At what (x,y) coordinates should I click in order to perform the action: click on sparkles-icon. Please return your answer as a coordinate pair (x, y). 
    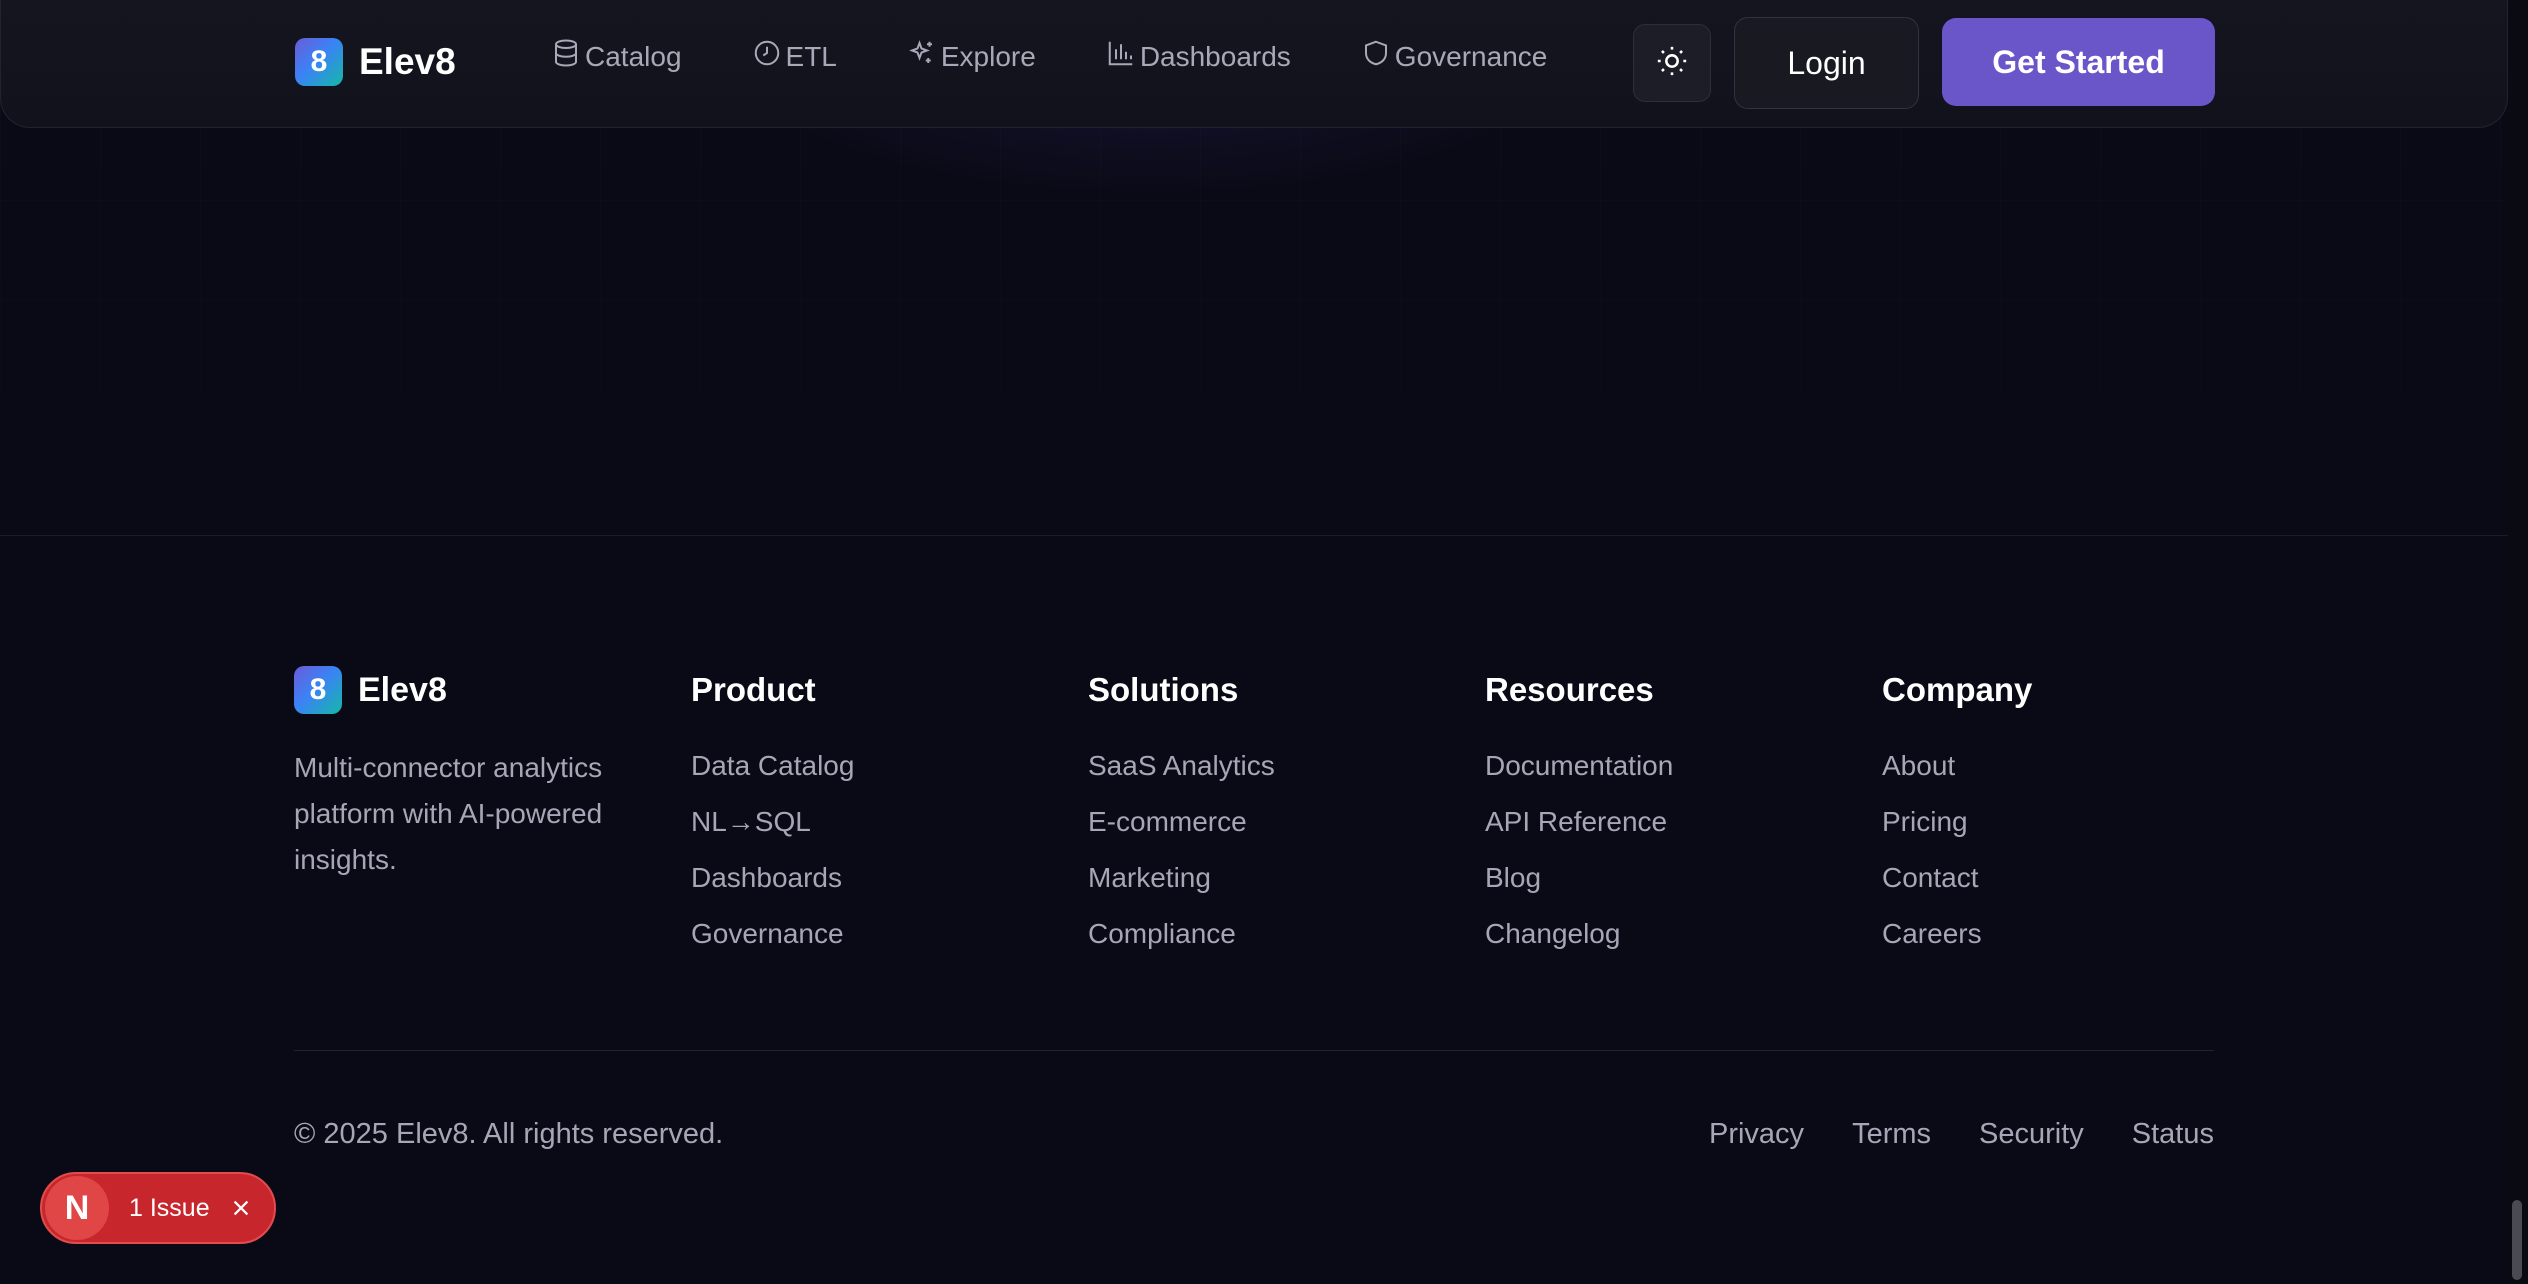
    Looking at the image, I should click on (922, 56).